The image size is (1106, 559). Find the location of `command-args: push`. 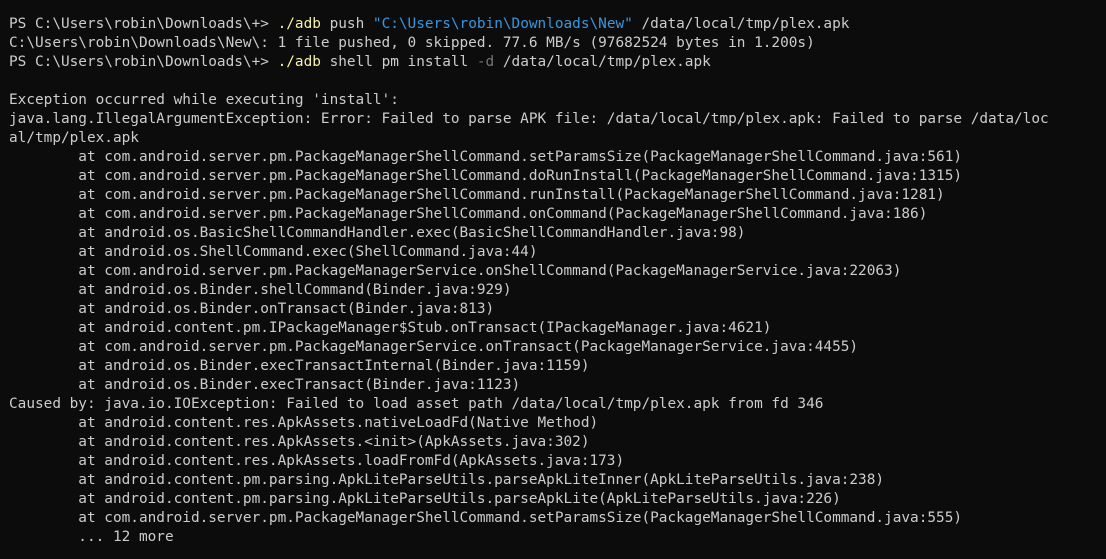

command-args: push is located at coordinates (346, 24).